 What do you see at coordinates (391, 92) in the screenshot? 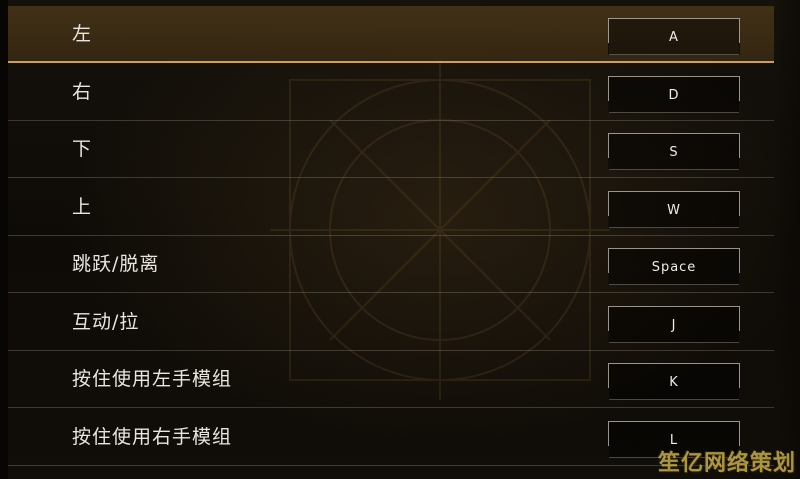
I see `keybinding-row-right: 右 D` at bounding box center [391, 92].